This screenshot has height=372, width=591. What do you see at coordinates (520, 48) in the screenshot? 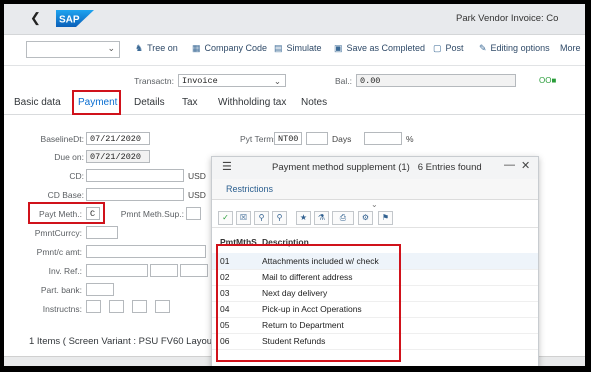
I see `editing-options-label: Editing options` at bounding box center [520, 48].